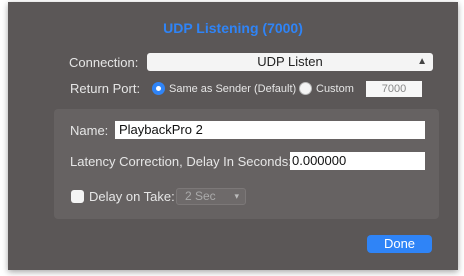  Describe the element at coordinates (89, 130) in the screenshot. I see `name-label: Name:` at that location.